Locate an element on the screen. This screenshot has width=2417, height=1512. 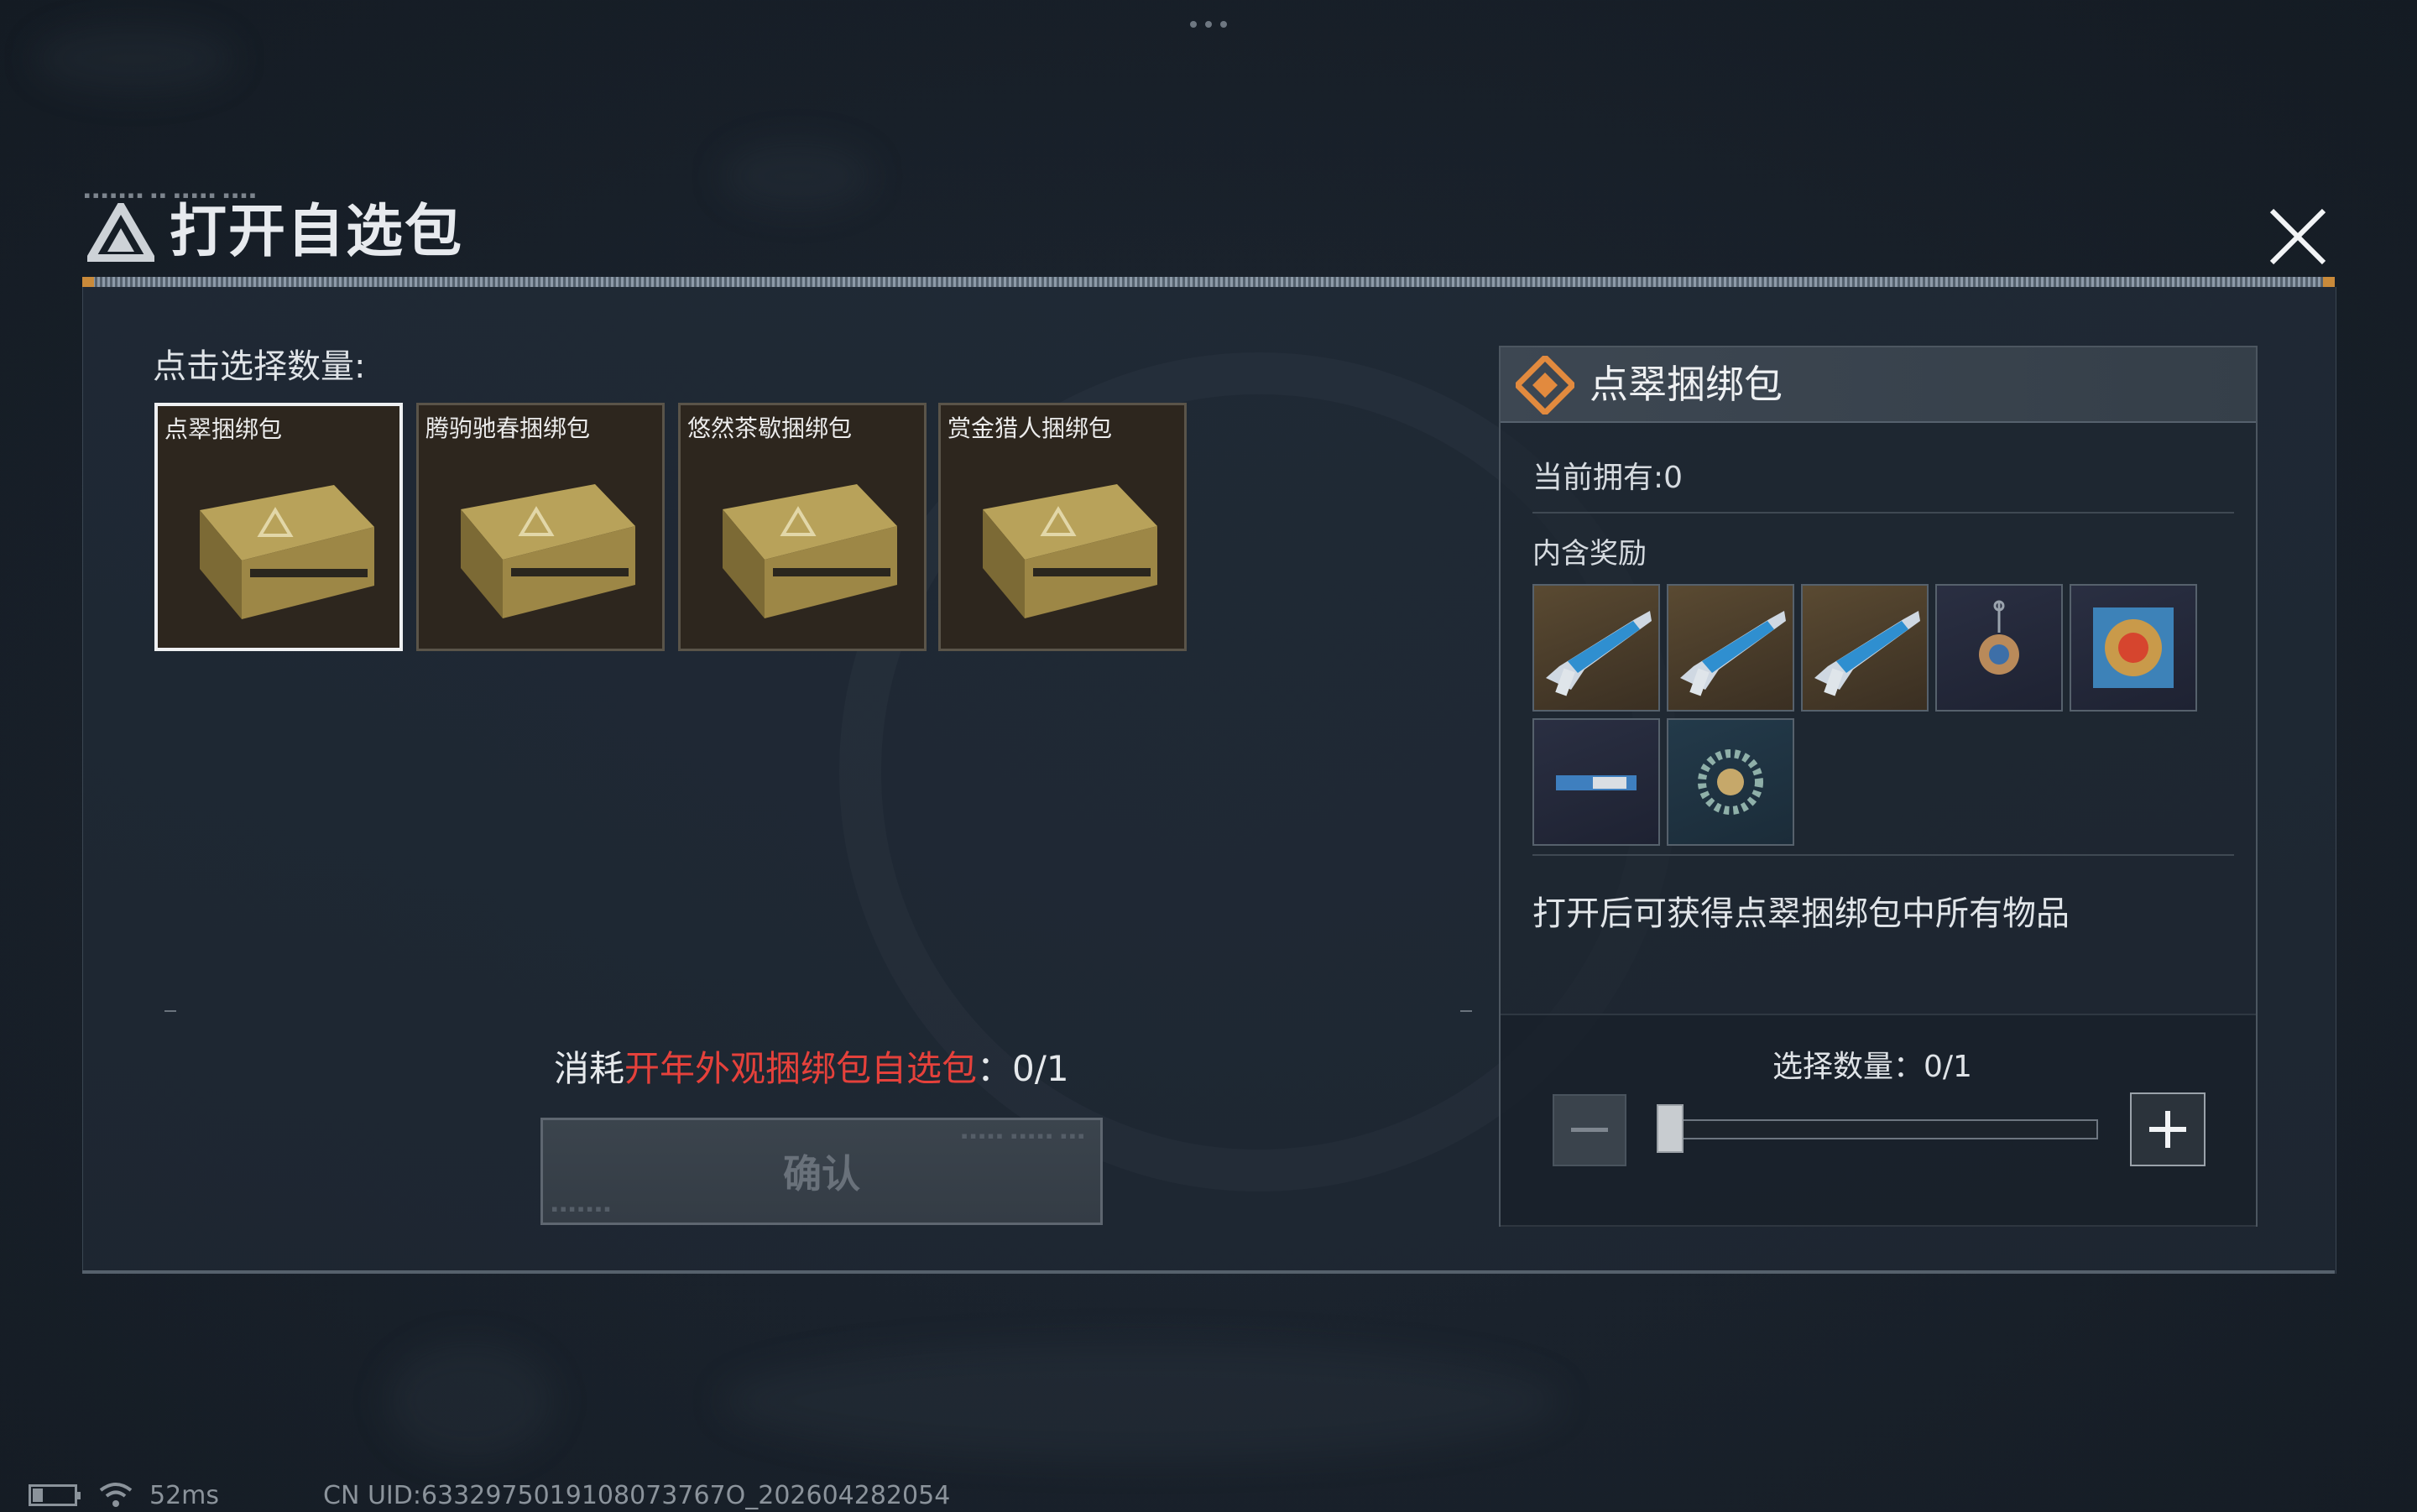
pack-name: 腾驹驰春捆绑包 is located at coordinates (508, 428).